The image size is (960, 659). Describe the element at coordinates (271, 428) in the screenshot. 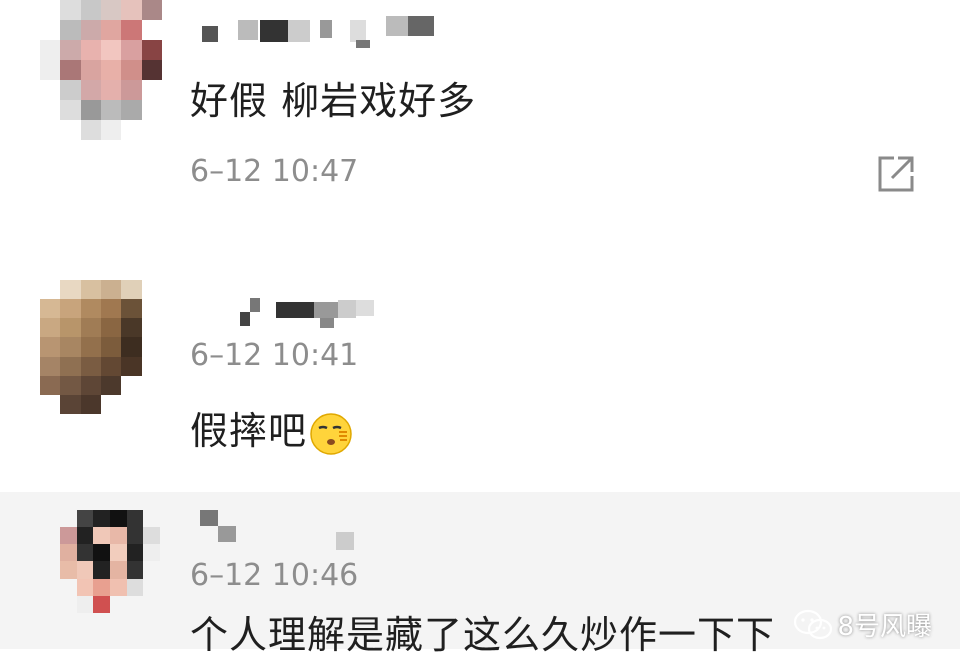

I see `comment-text: 假摔吧` at that location.